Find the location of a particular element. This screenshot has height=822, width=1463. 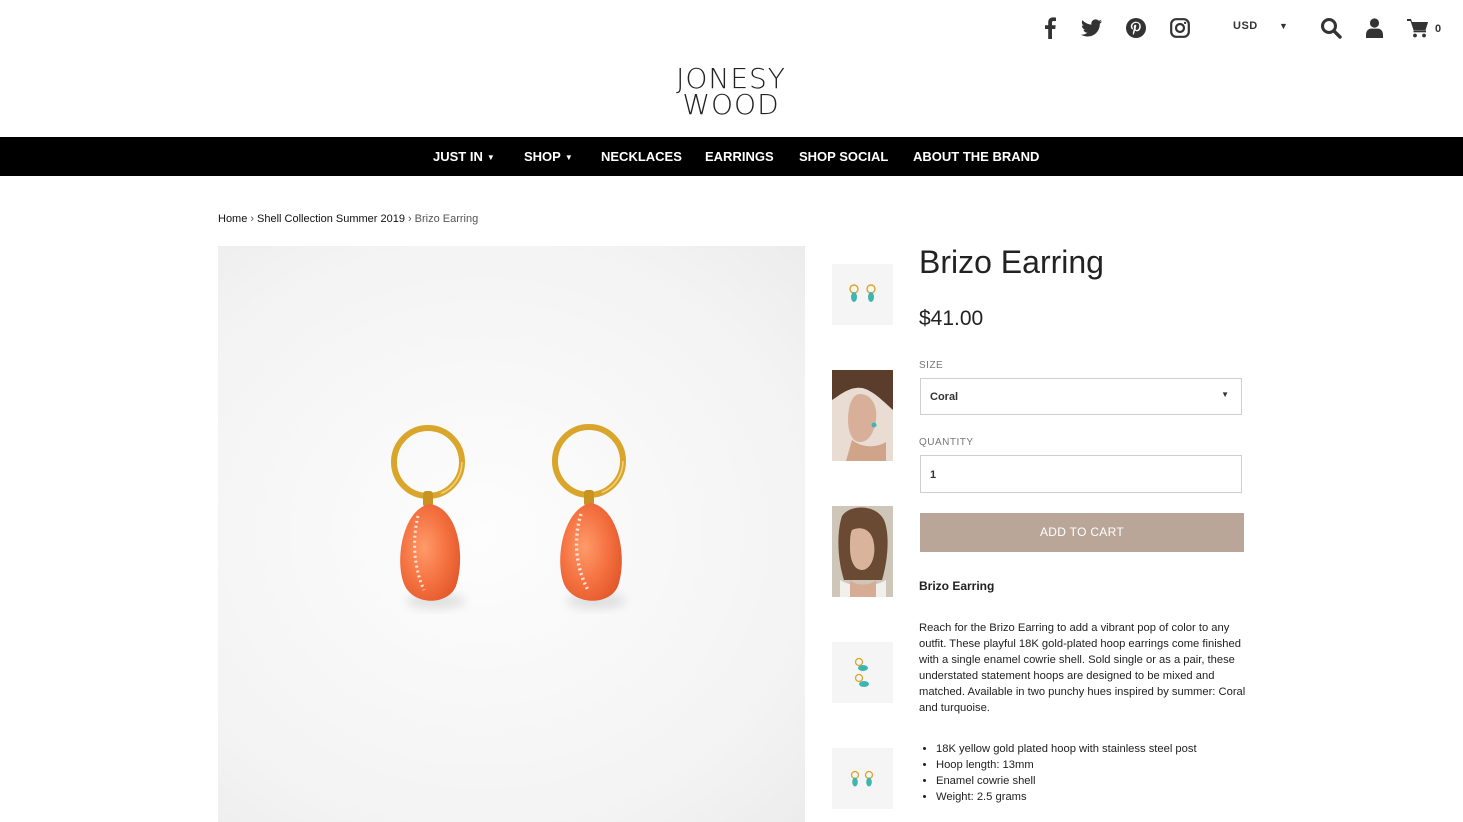

size-label: SIZE is located at coordinates (931, 365).